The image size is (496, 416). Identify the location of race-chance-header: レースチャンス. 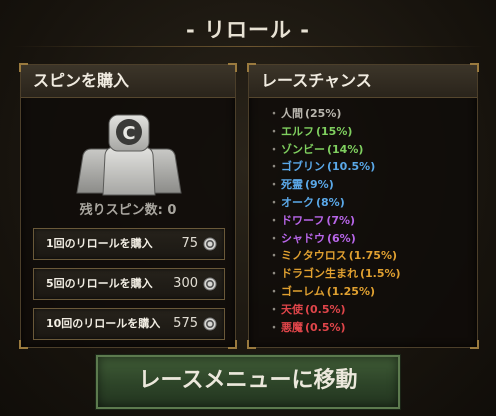
(363, 81).